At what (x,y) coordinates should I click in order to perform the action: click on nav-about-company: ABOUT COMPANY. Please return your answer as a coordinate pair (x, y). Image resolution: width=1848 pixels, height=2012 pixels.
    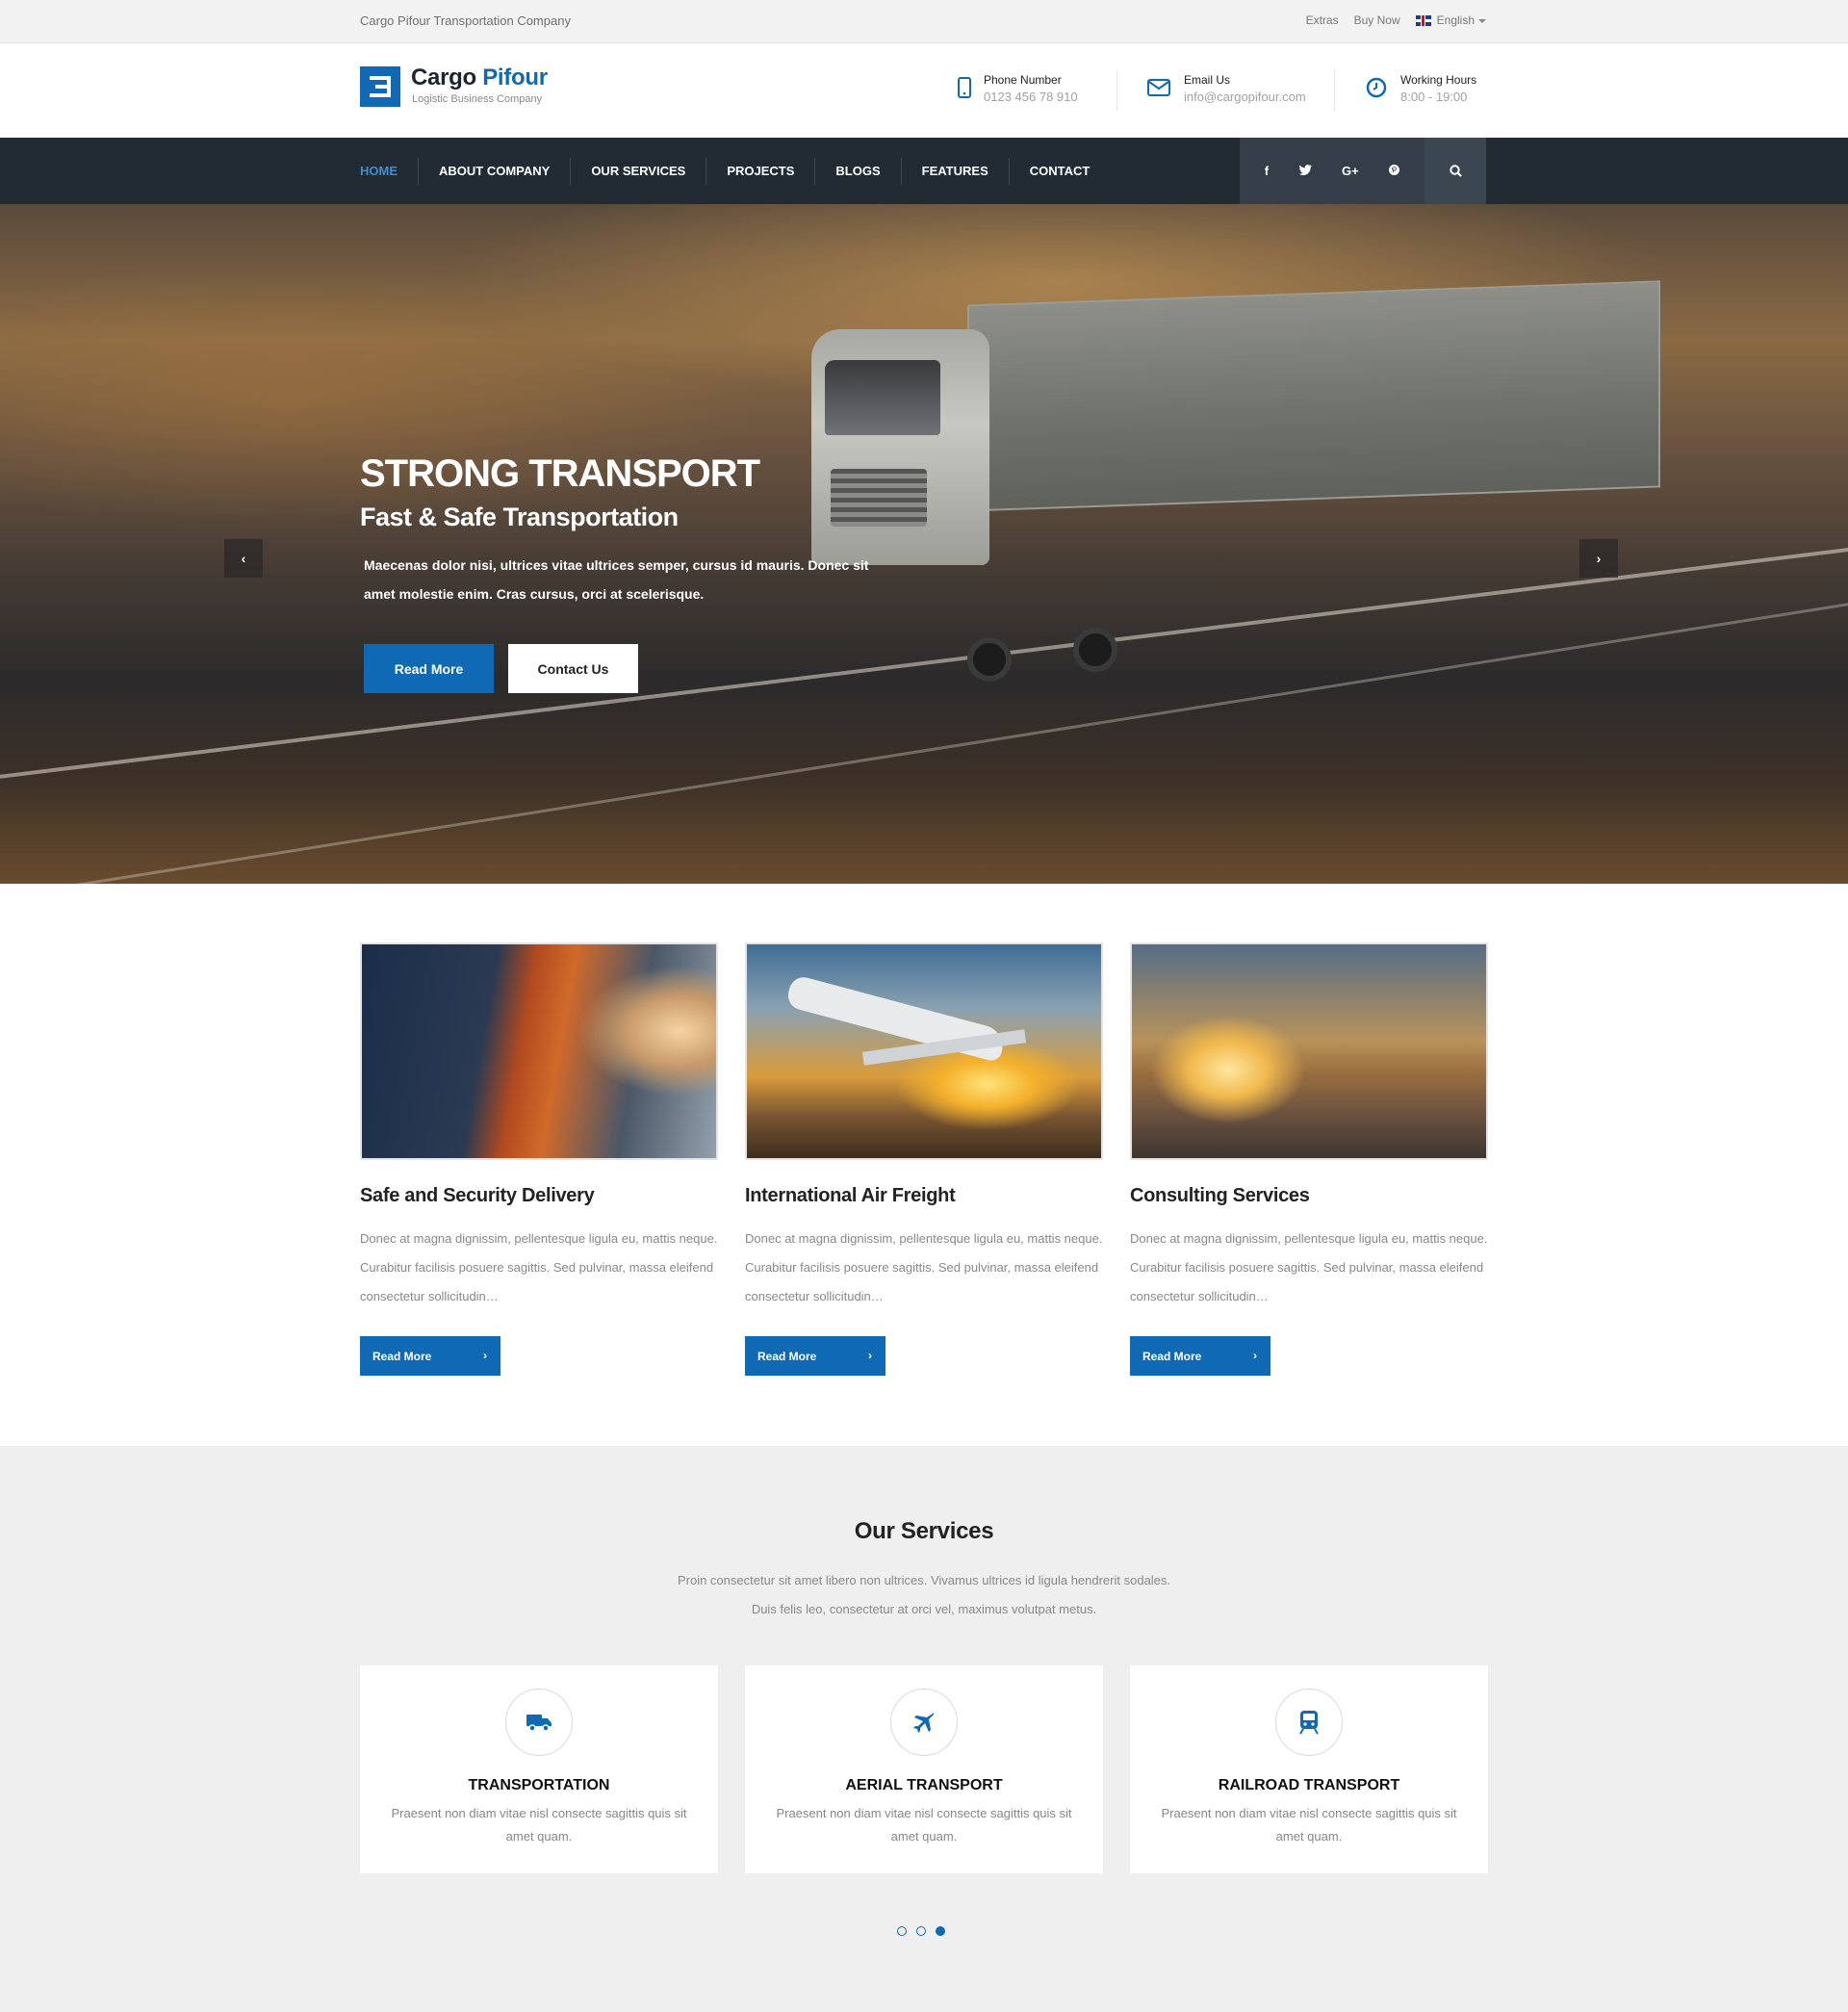
    Looking at the image, I should click on (494, 171).